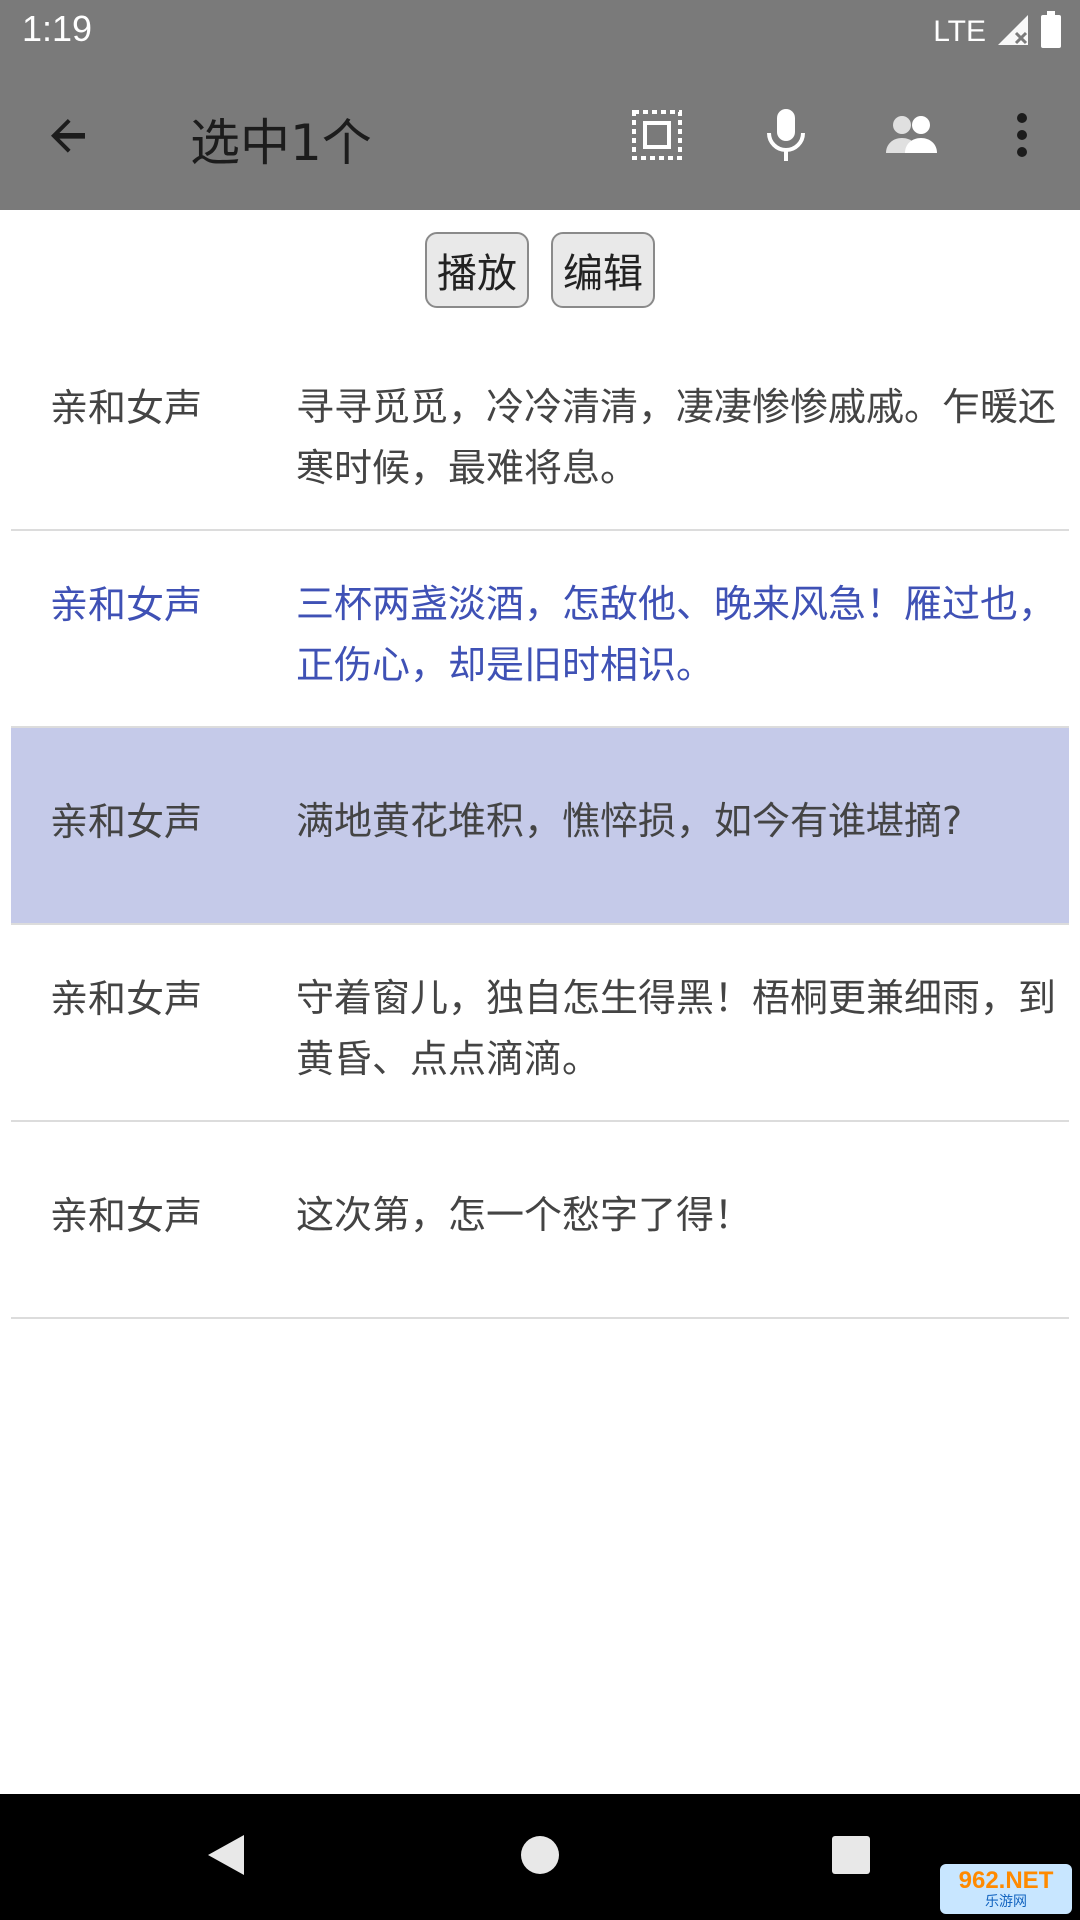 Image resolution: width=1080 pixels, height=1920 pixels. What do you see at coordinates (1051, 32) in the screenshot?
I see `battery-icon` at bounding box center [1051, 32].